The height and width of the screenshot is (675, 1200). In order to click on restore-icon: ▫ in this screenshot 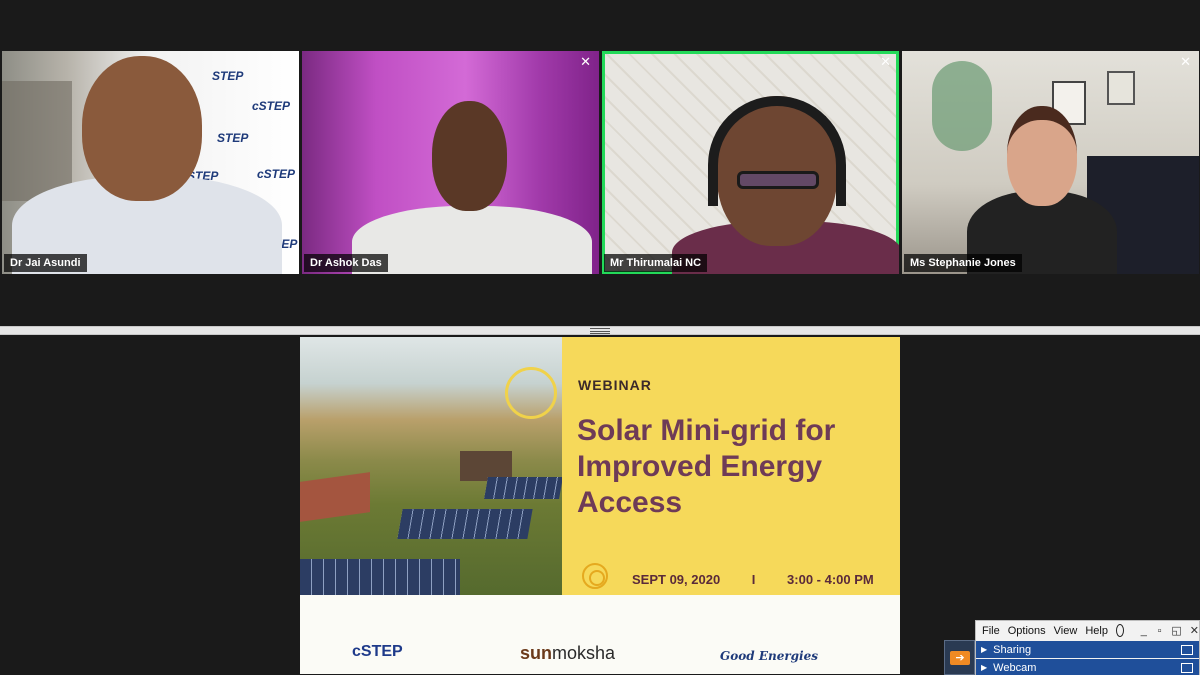, I will do `click(1160, 631)`.